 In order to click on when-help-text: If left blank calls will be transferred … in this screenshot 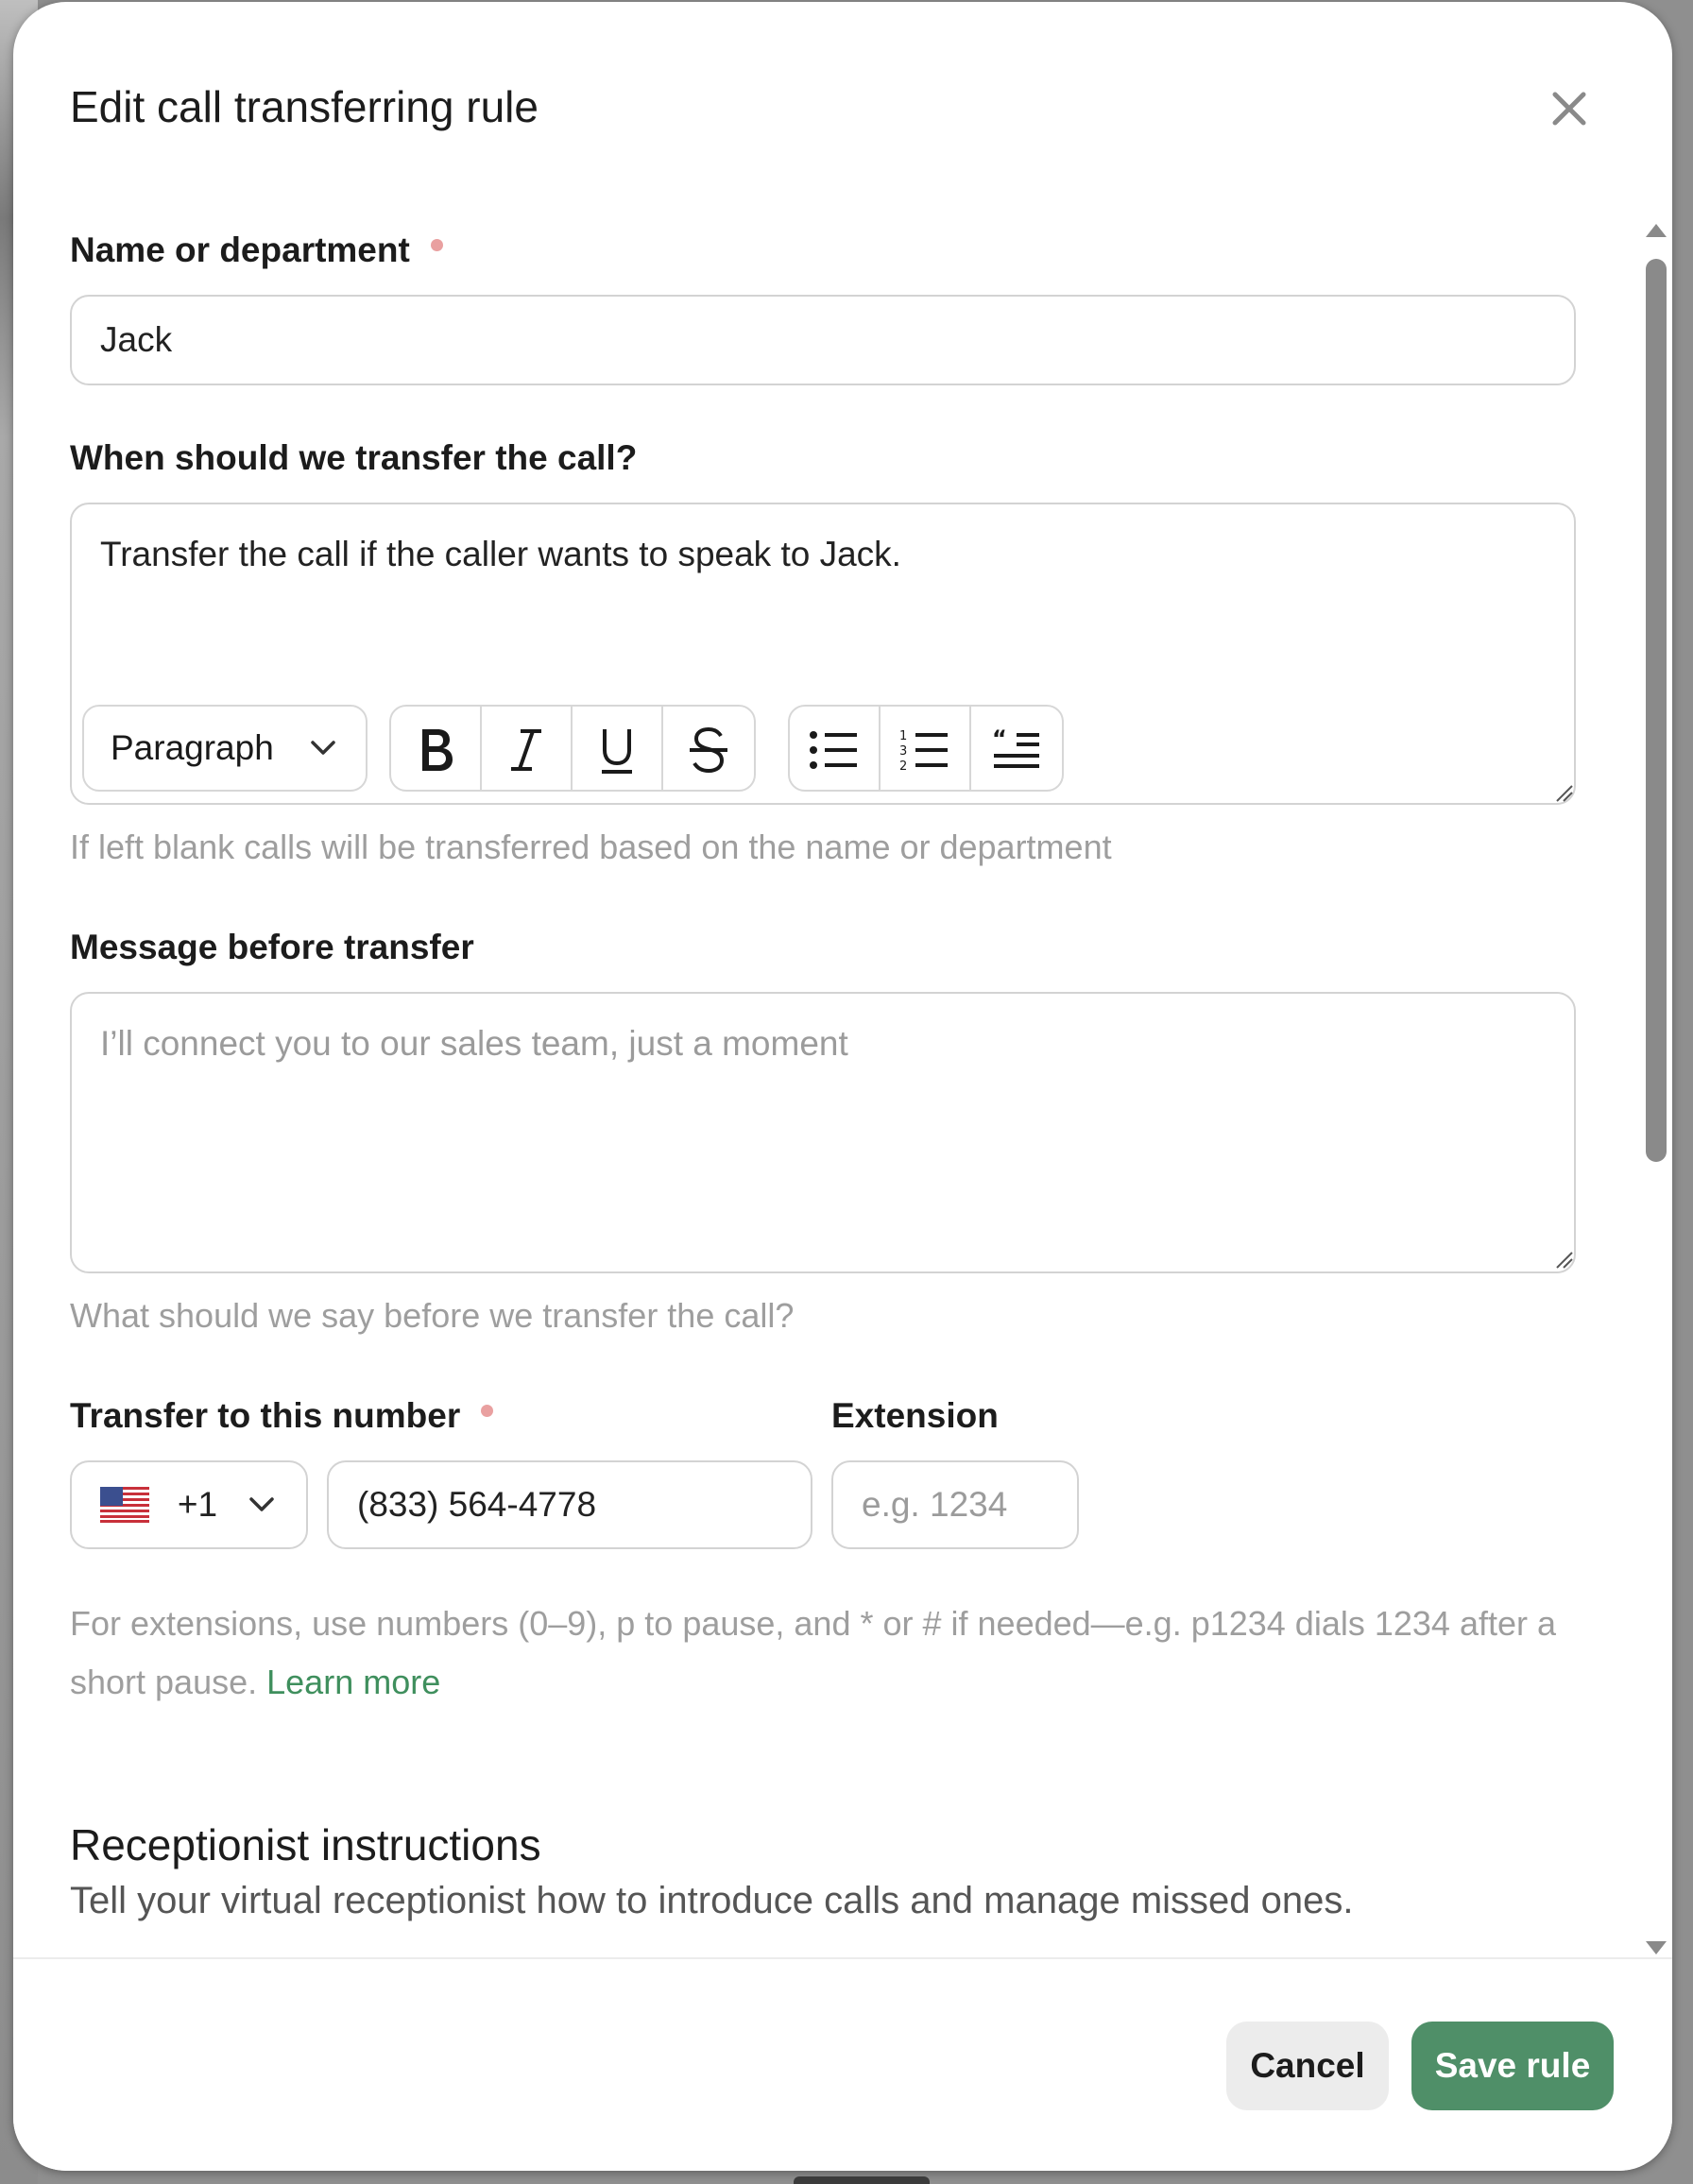, I will do `click(591, 847)`.